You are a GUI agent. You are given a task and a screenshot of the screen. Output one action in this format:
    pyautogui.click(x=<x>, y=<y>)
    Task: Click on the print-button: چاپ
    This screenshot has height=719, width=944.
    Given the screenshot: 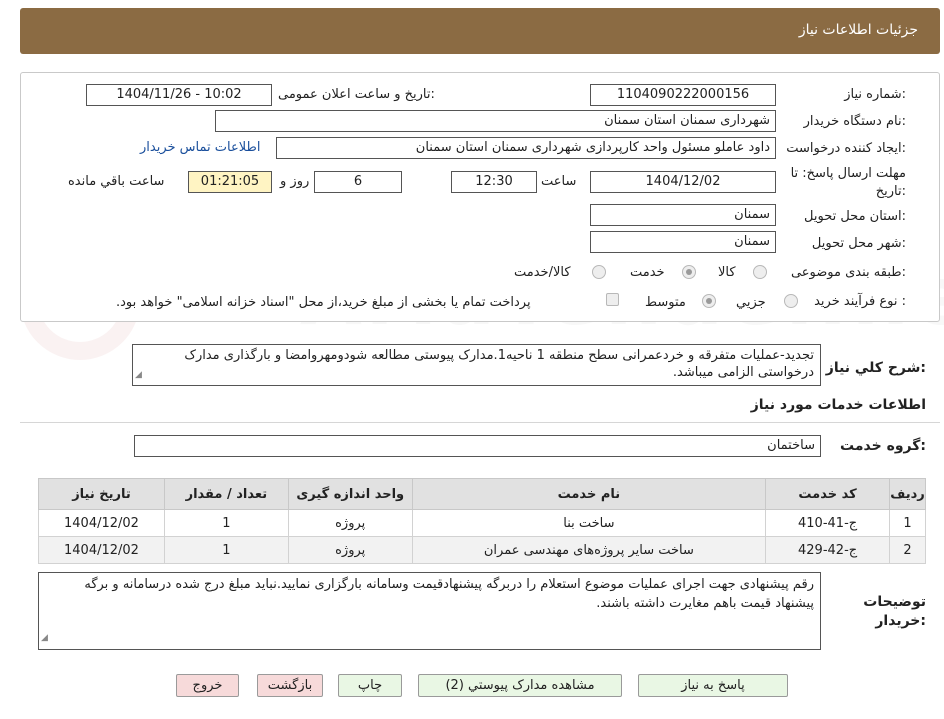 What is the action you would take?
    pyautogui.click(x=370, y=685)
    